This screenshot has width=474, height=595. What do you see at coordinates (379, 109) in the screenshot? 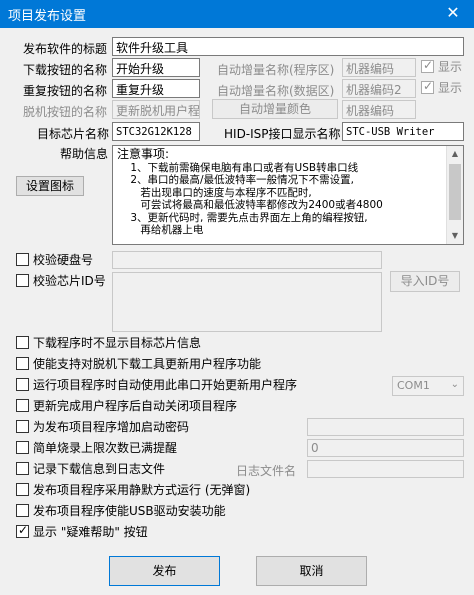
I see `auto-inc-extra-input: 机器编码` at bounding box center [379, 109].